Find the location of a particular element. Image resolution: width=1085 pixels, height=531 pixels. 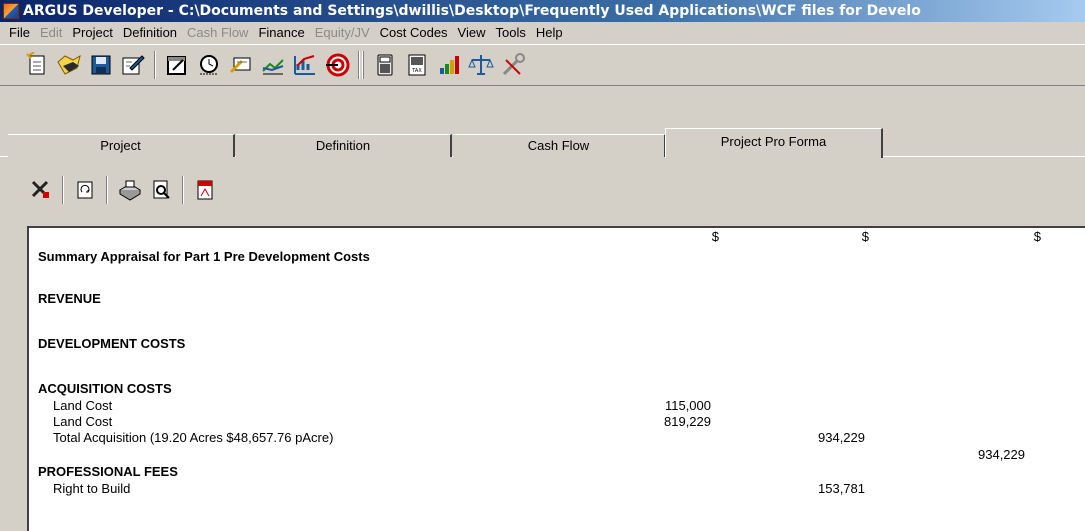

tax-calculator-icon: TAX is located at coordinates (417, 65).